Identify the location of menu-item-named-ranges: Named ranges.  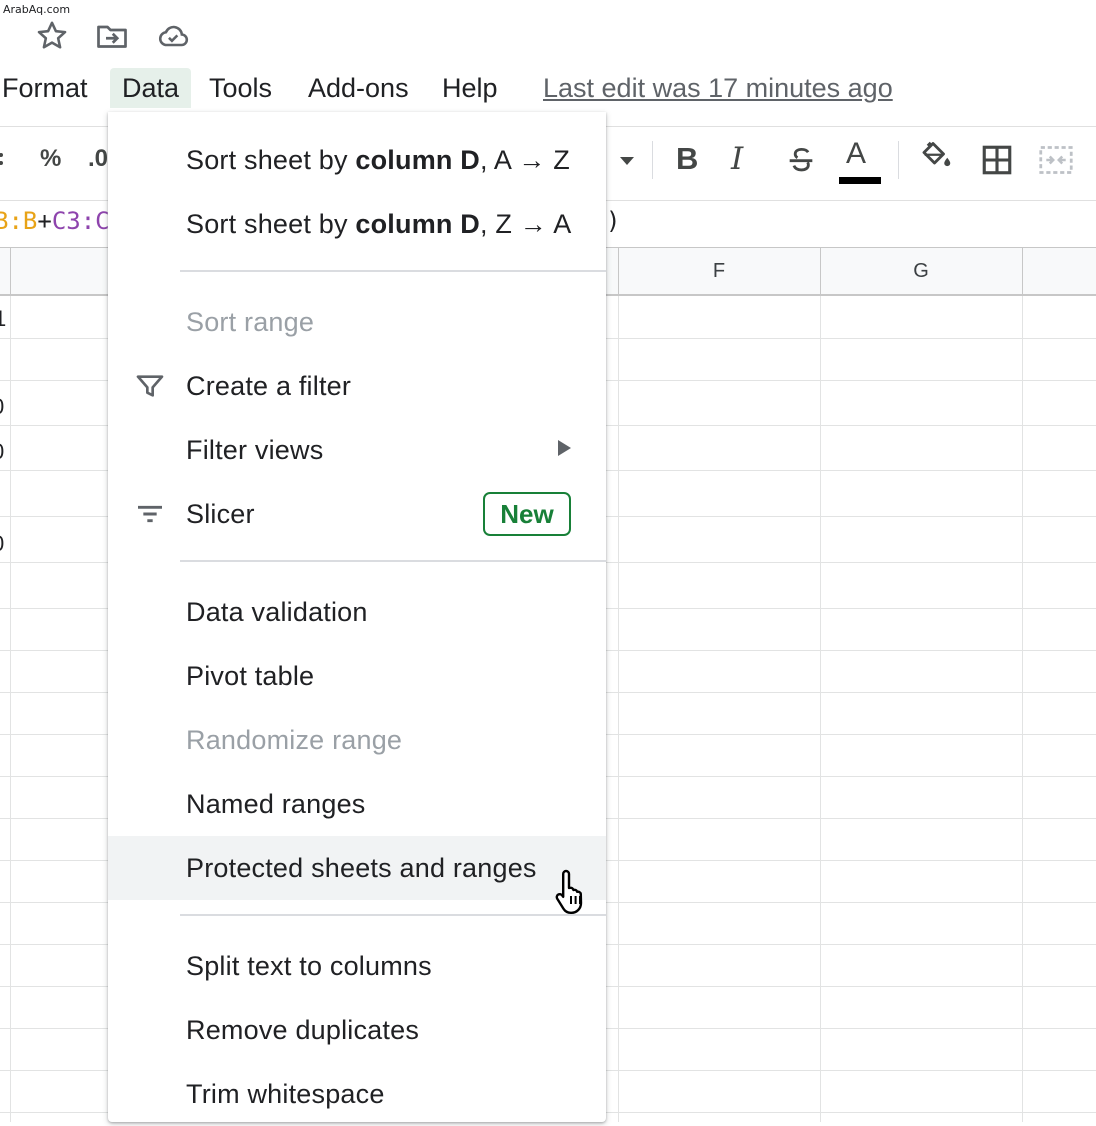
(357, 804).